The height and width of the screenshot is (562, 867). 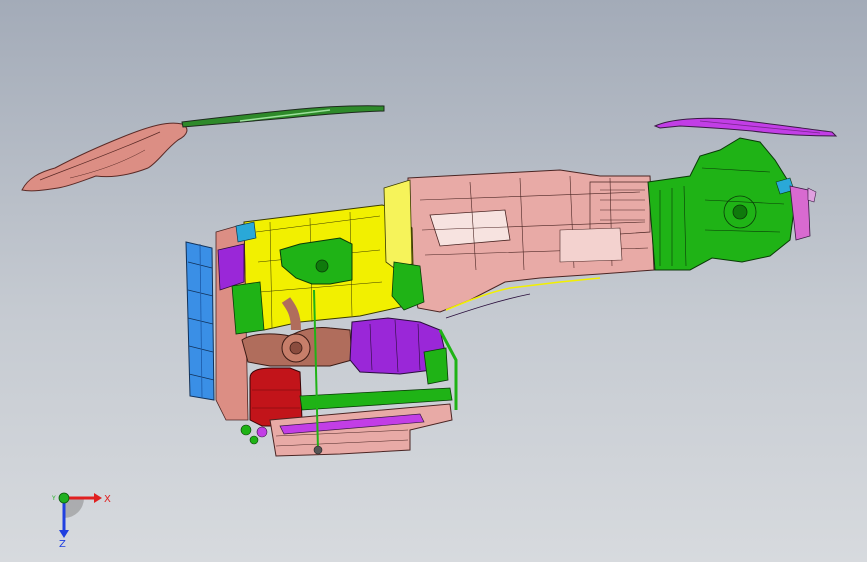 What do you see at coordinates (254, 434) in the screenshot?
I see `coolant-fittings` at bounding box center [254, 434].